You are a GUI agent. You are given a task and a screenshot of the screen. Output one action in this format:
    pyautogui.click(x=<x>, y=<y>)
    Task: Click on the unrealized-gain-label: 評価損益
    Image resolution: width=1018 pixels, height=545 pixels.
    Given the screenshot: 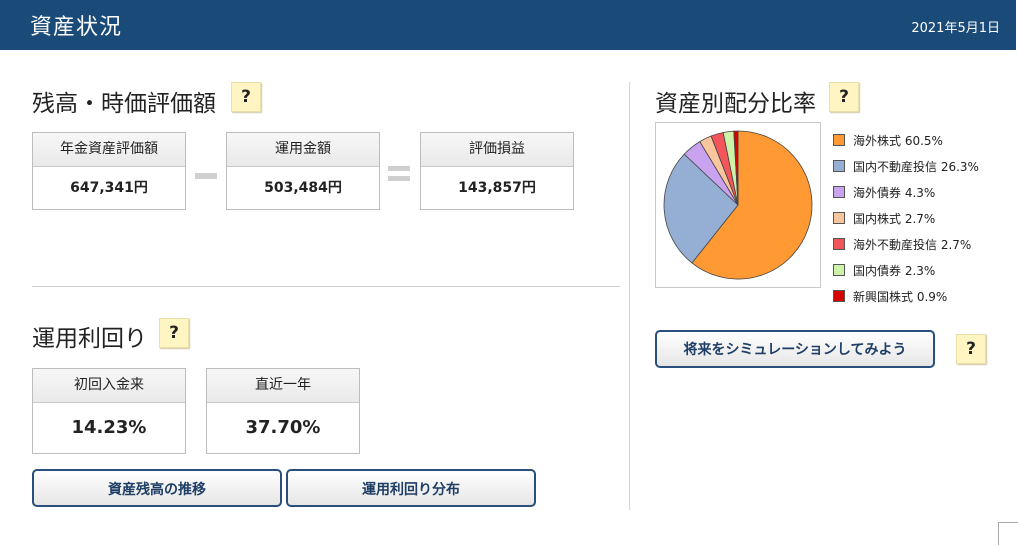 What is the action you would take?
    pyautogui.click(x=497, y=150)
    